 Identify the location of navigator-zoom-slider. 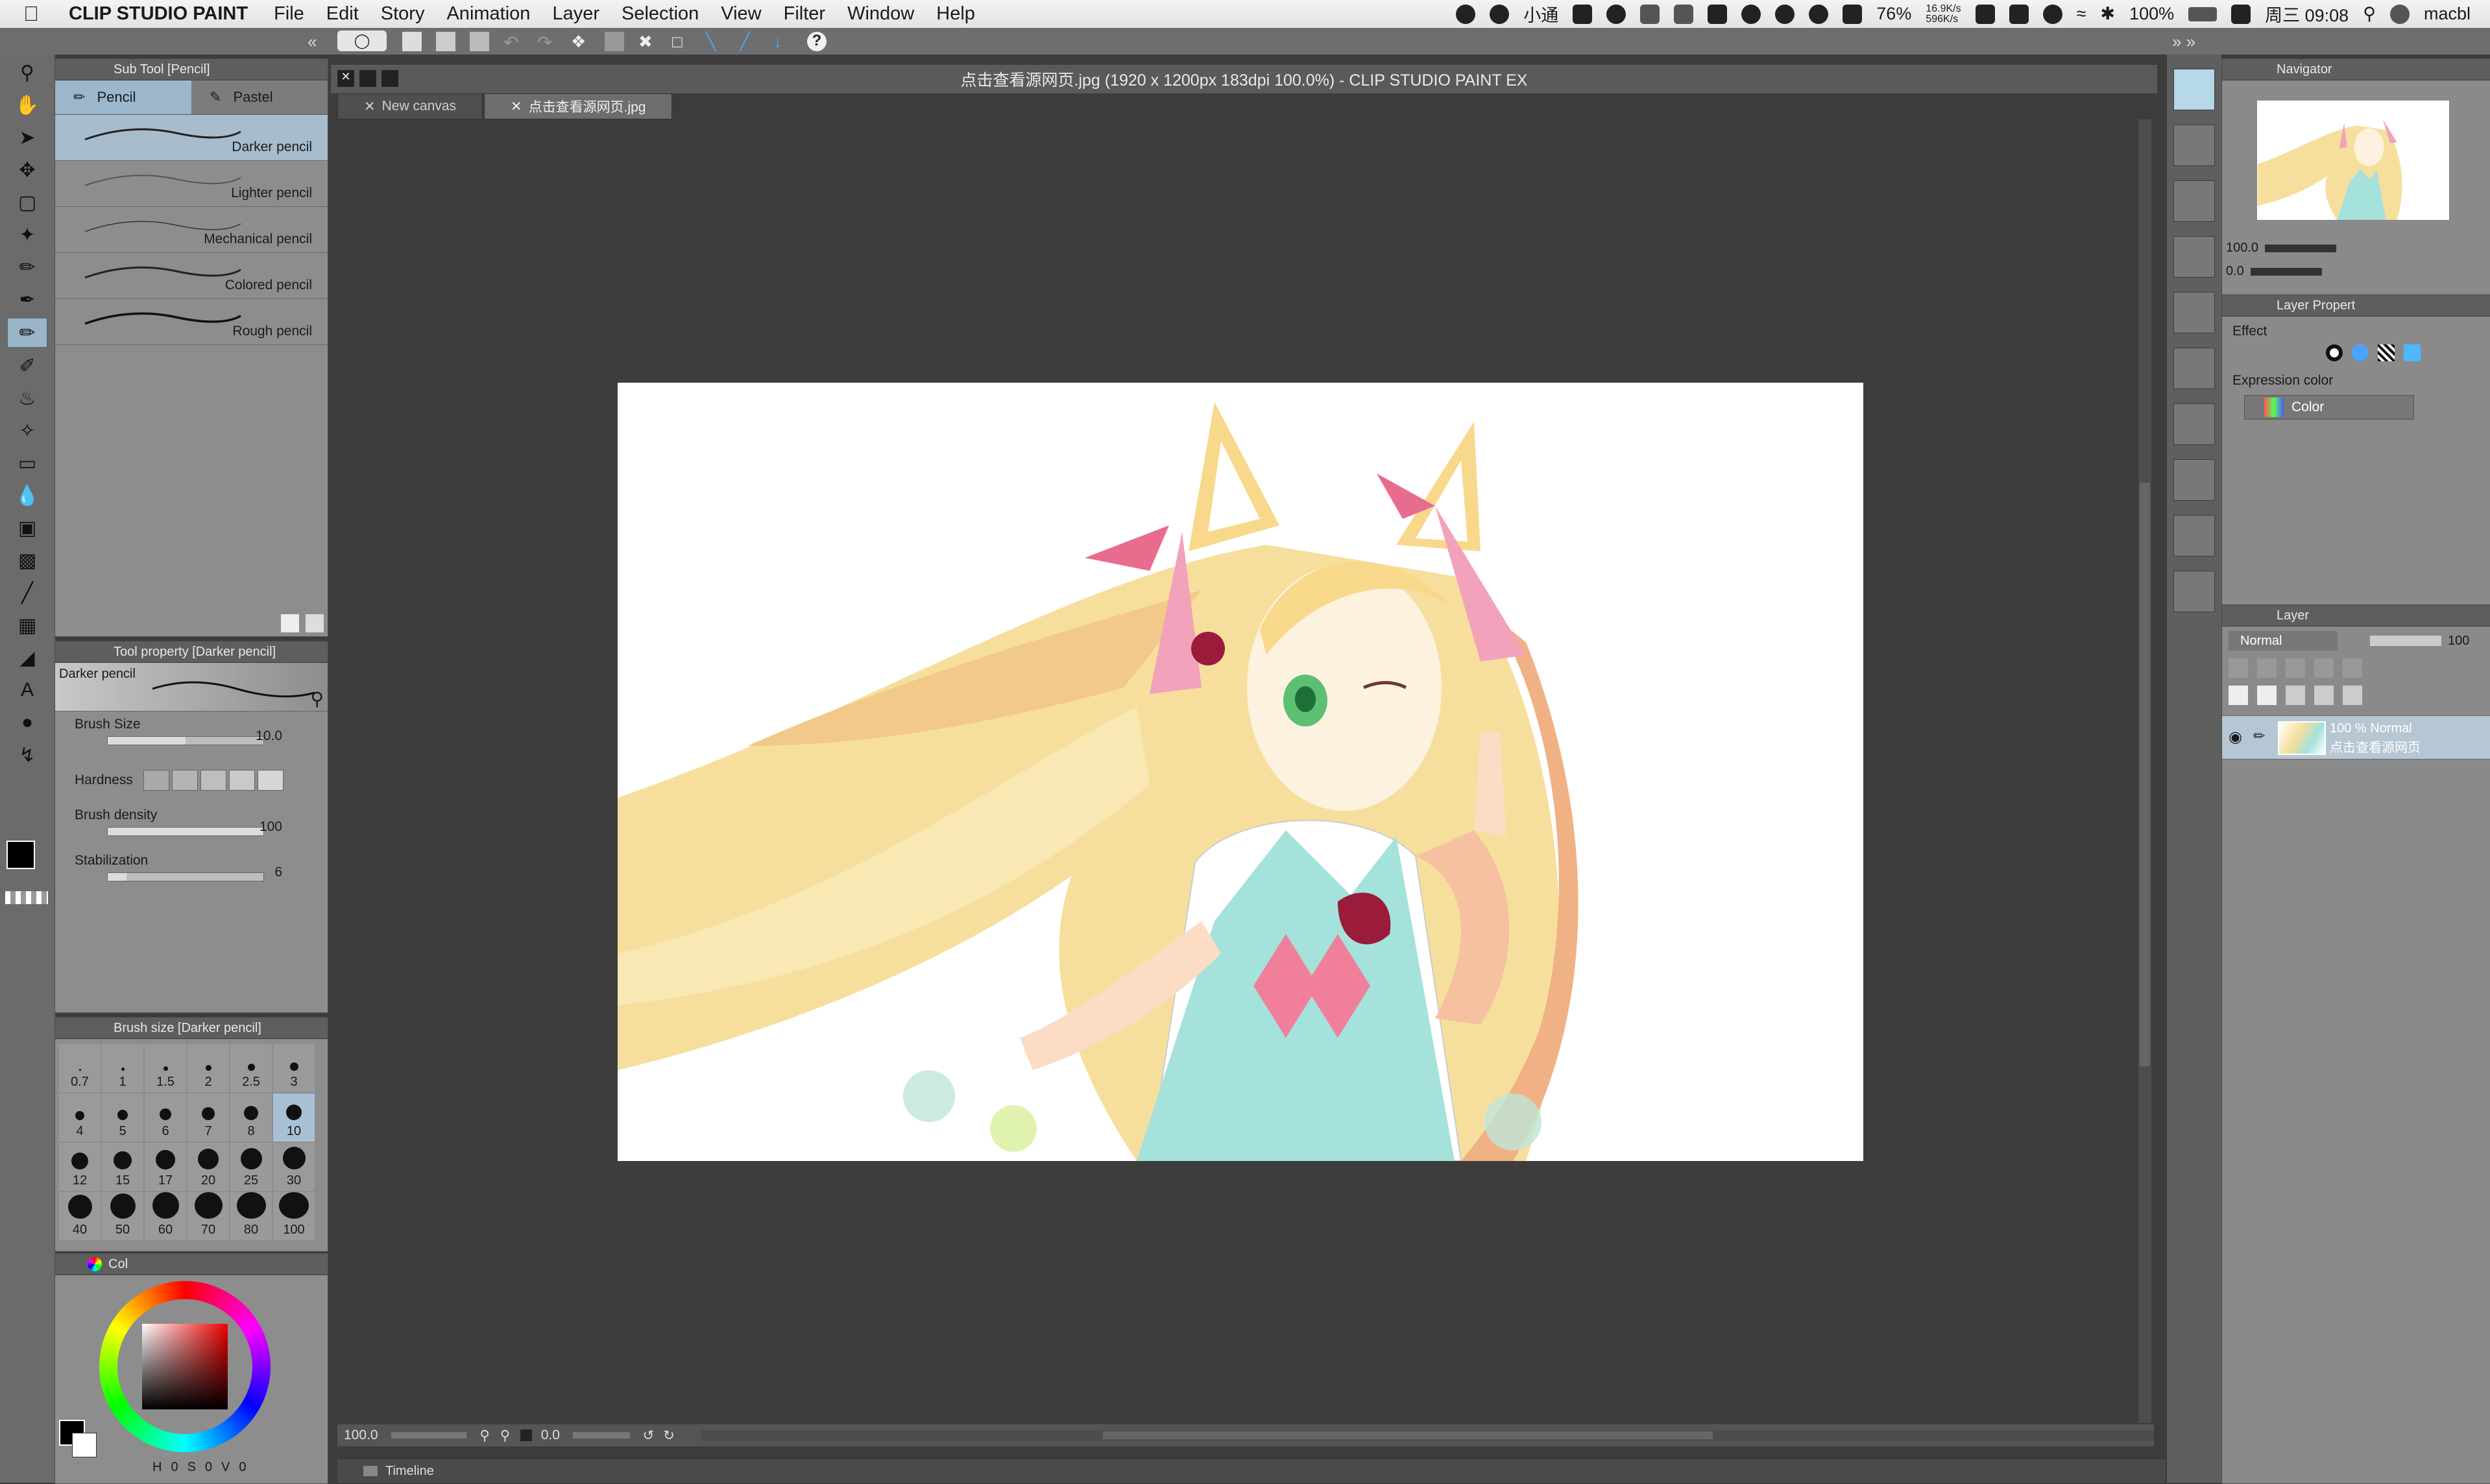
(2301, 248).